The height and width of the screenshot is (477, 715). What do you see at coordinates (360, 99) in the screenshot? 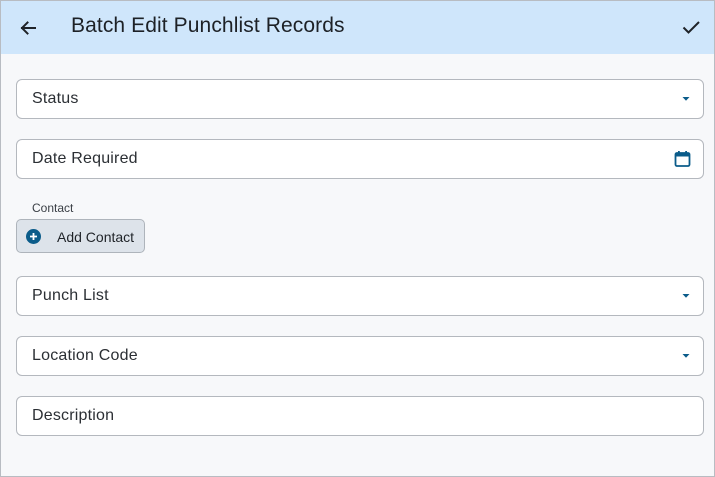
I see `status-dropdown: Status` at bounding box center [360, 99].